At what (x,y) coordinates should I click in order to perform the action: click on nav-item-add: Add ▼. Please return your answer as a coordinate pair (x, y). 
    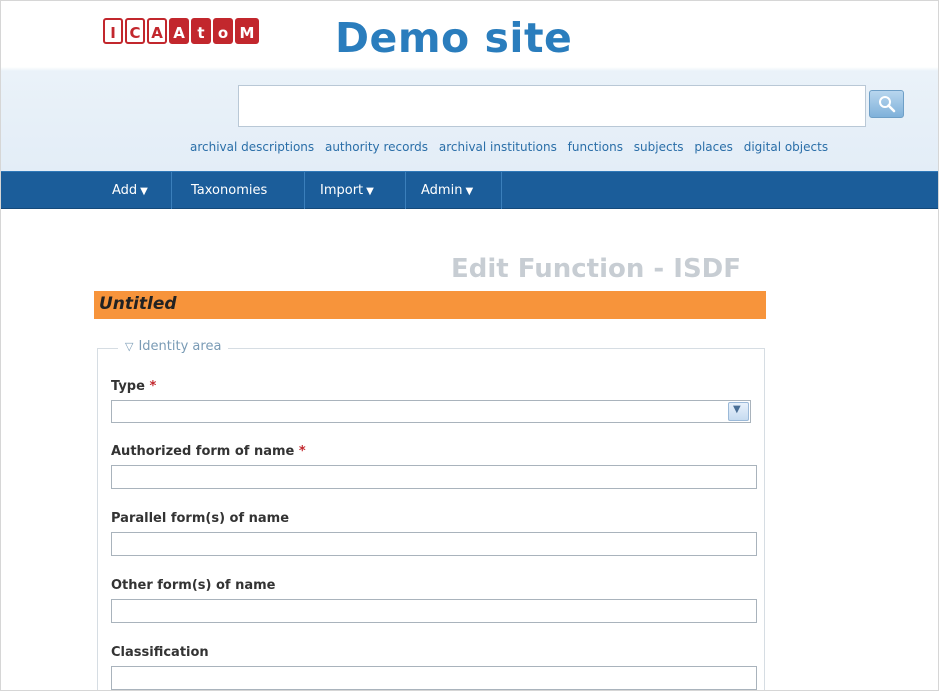
    Looking at the image, I should click on (135, 190).